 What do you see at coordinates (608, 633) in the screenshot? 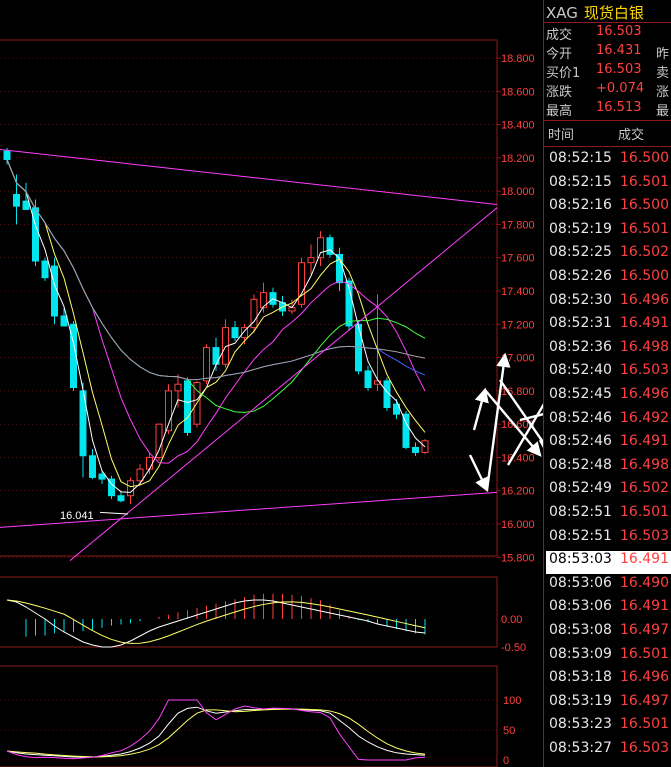
I see `tick-row: 08:53:08 16.497` at bounding box center [608, 633].